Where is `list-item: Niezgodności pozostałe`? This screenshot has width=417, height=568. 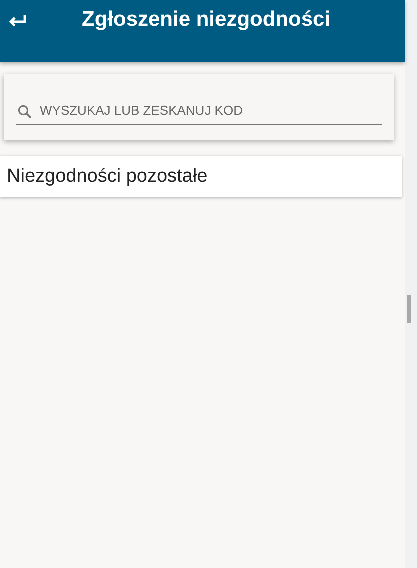
list-item: Niezgodności pozostałe is located at coordinates (201, 176).